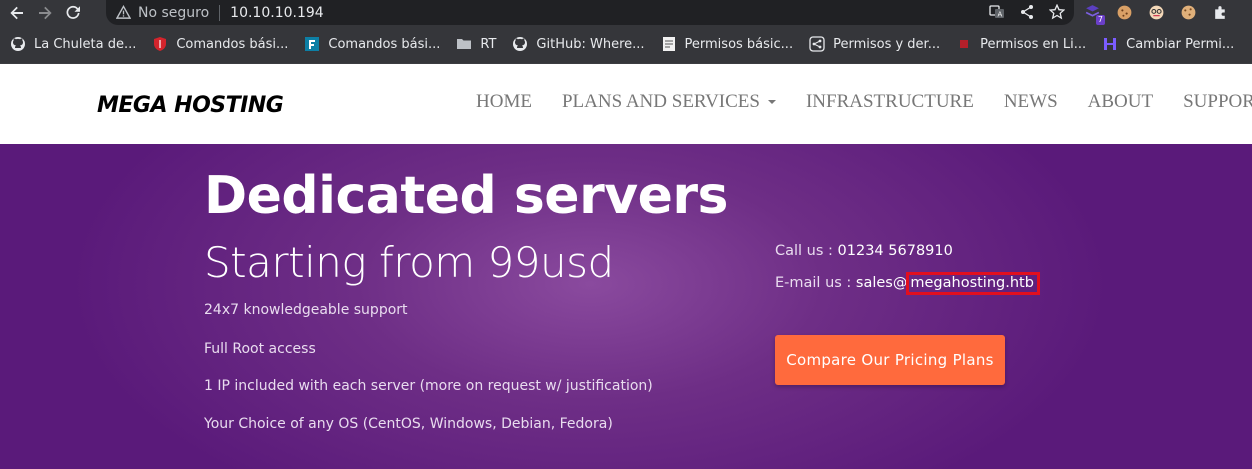 The image size is (1252, 469). Describe the element at coordinates (277, 13) in the screenshot. I see `url-text: 10.10.10.194` at that location.